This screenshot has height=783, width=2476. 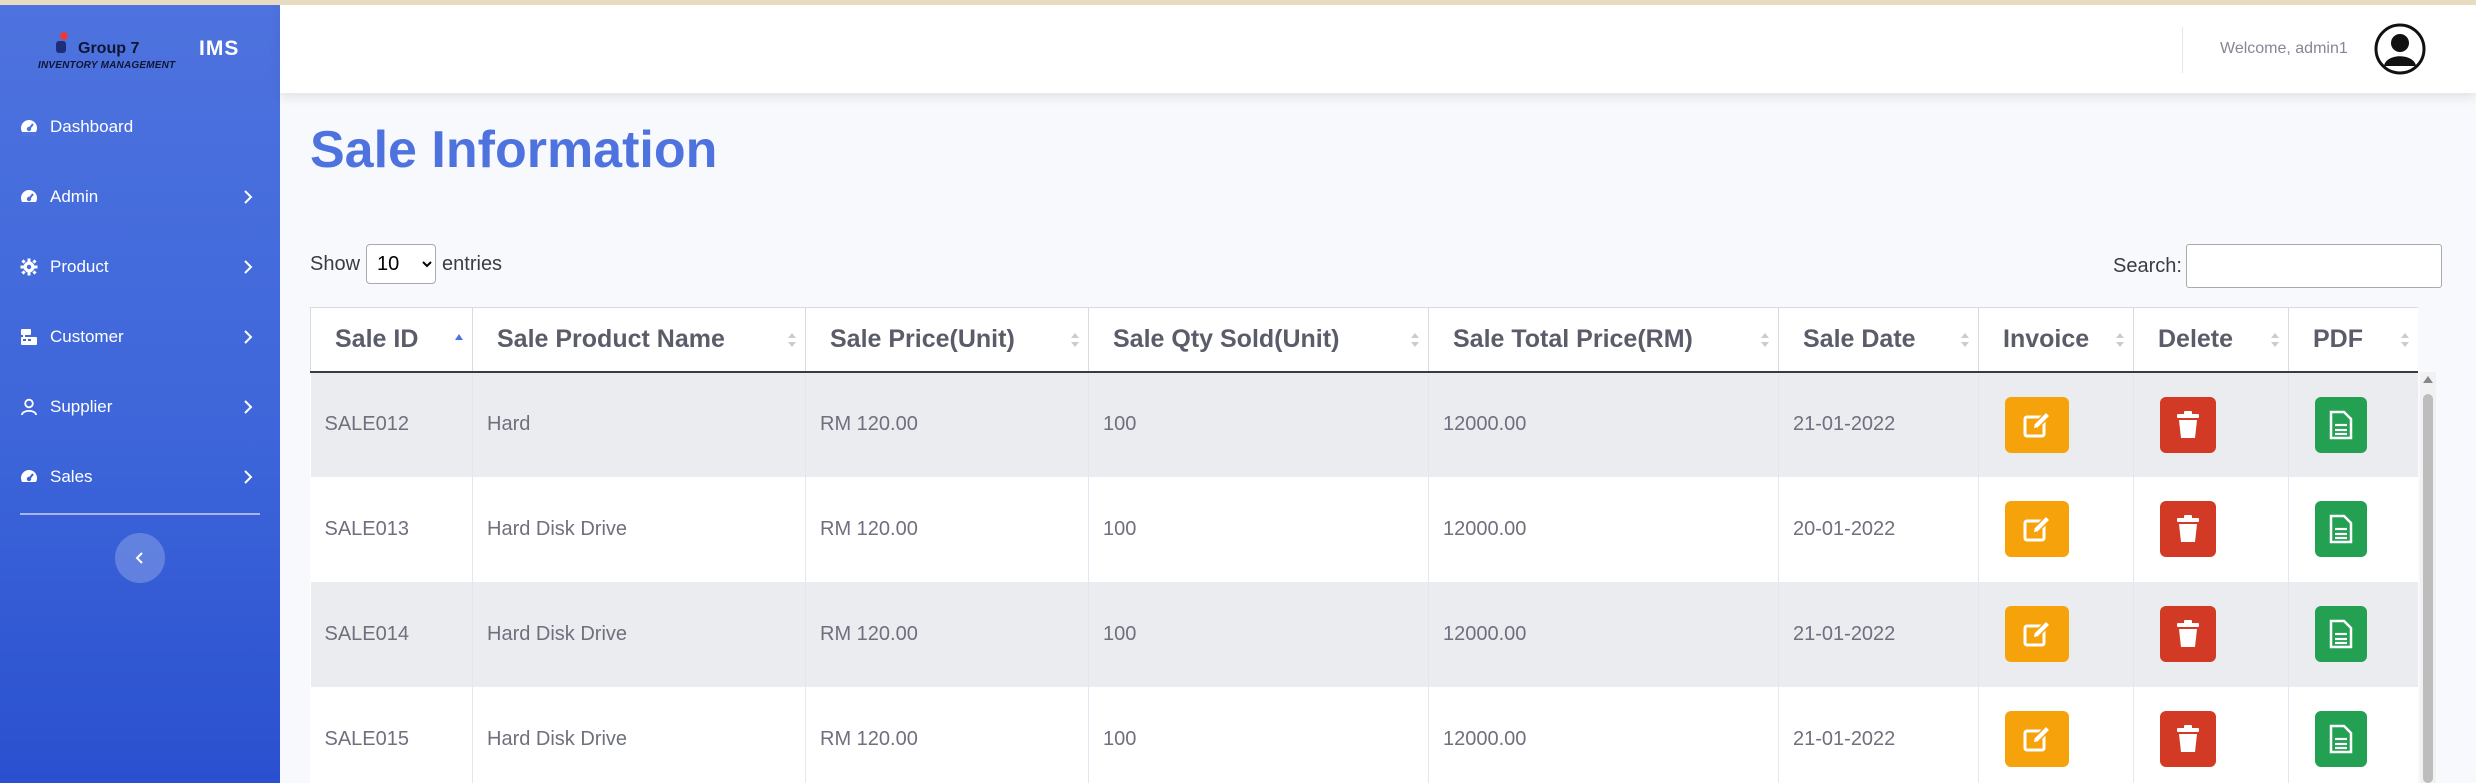 What do you see at coordinates (107, 65) in the screenshot?
I see `brand-subtitle: INVENTORY MANAGEMENT` at bounding box center [107, 65].